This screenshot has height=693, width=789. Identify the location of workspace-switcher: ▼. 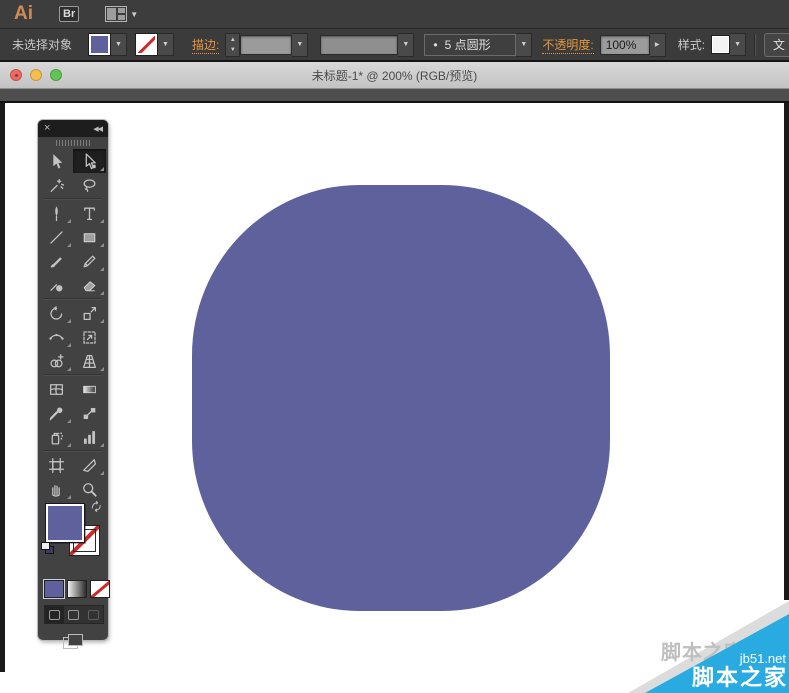
(121, 14).